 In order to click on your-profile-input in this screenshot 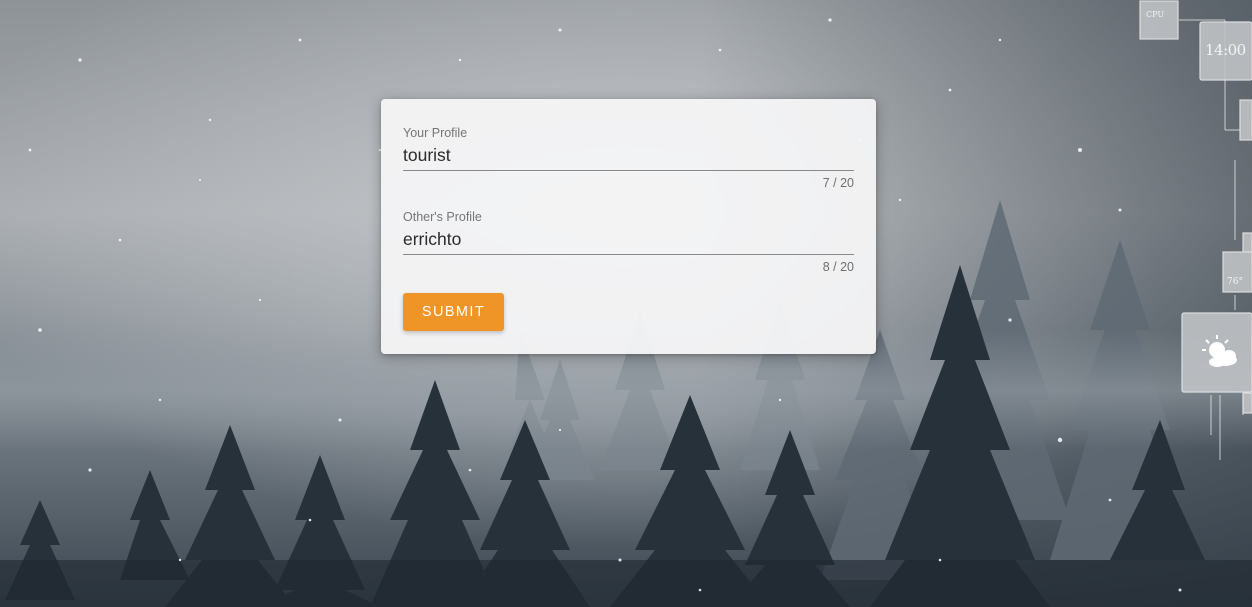, I will do `click(628, 156)`.